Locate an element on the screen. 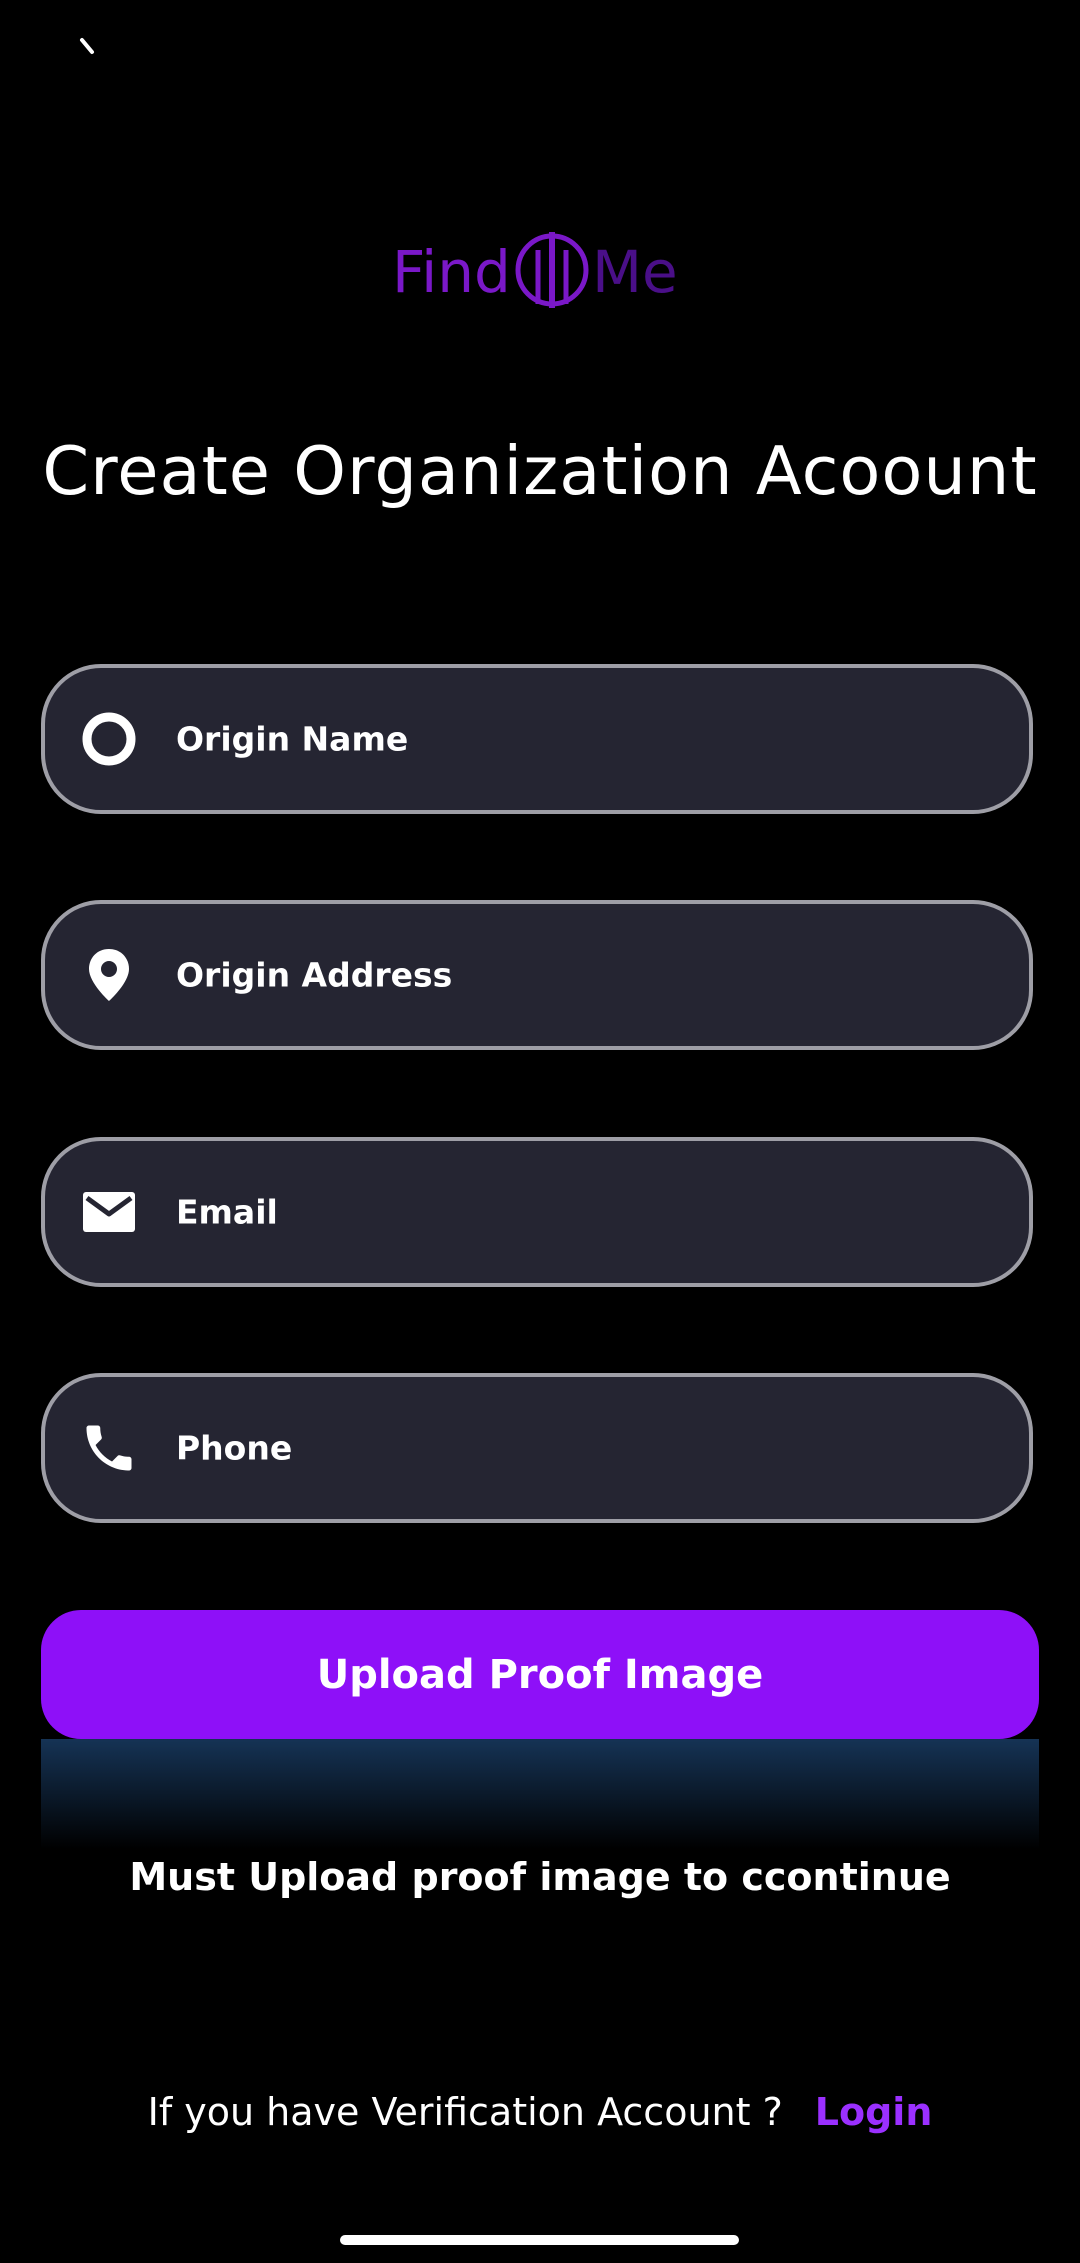 Image resolution: width=1080 pixels, height=2263 pixels. envelope-icon is located at coordinates (109, 1212).